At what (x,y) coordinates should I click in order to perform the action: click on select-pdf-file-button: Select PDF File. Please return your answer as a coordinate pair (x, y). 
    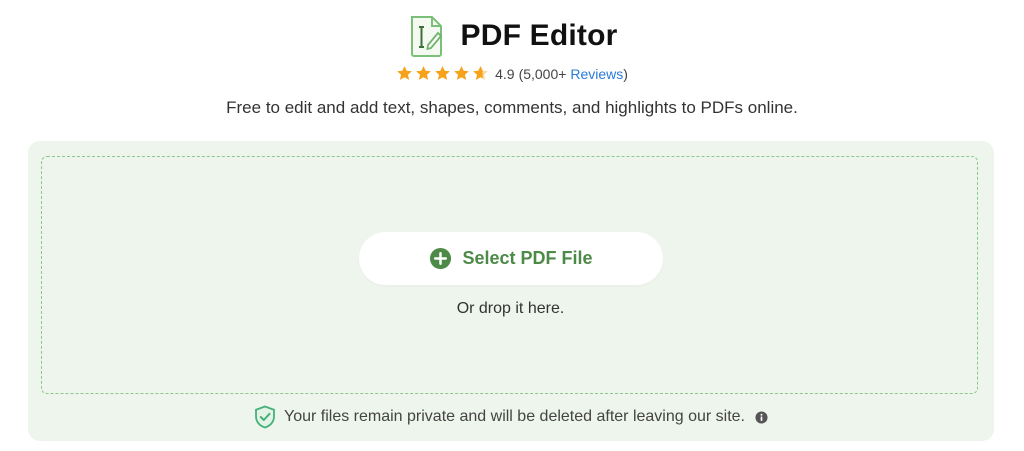
    Looking at the image, I should click on (511, 258).